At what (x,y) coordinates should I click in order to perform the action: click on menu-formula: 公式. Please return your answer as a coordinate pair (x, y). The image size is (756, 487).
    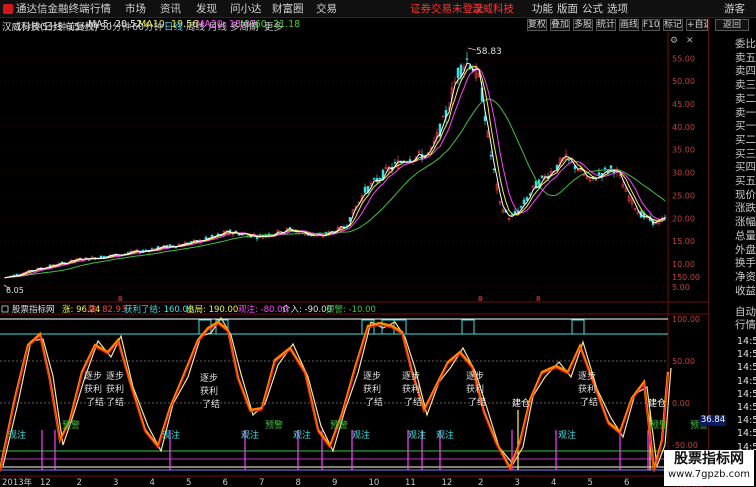
    Looking at the image, I should click on (592, 8).